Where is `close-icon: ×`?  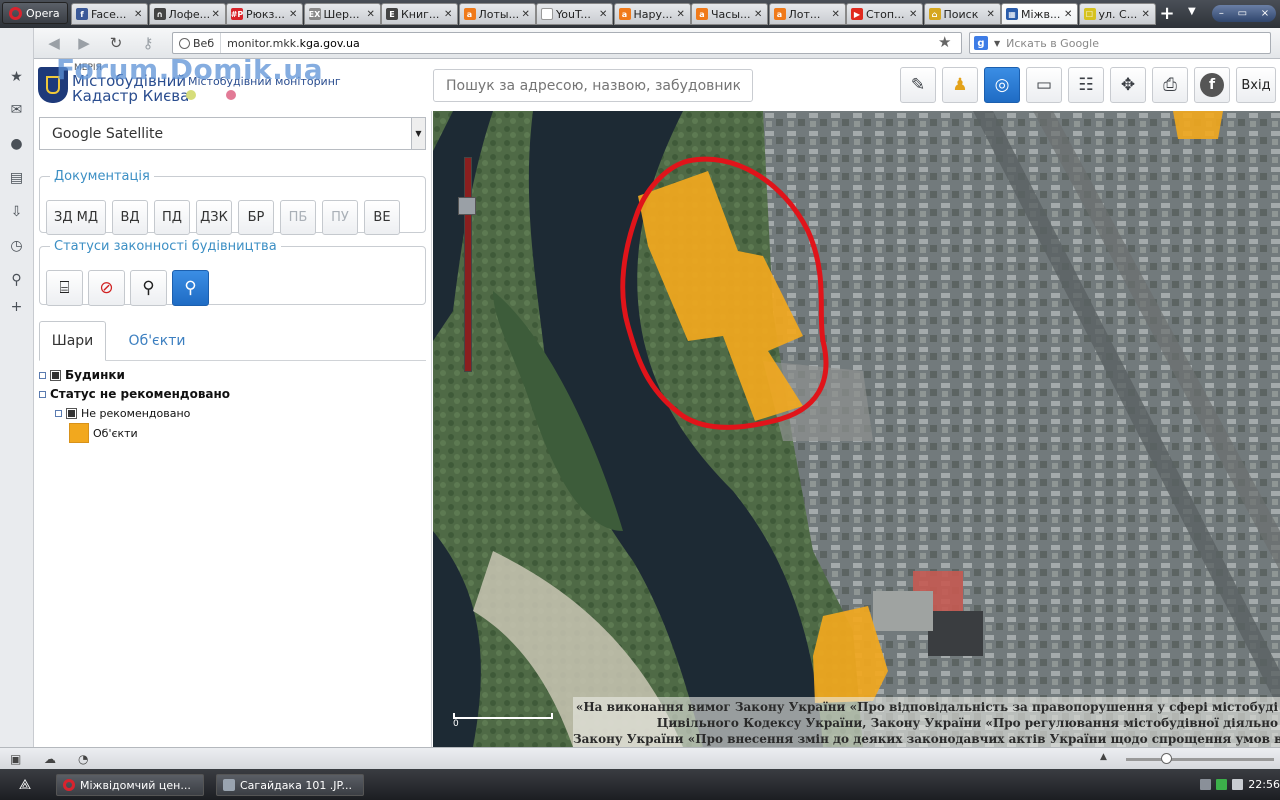
close-icon: × is located at coordinates (1265, 13).